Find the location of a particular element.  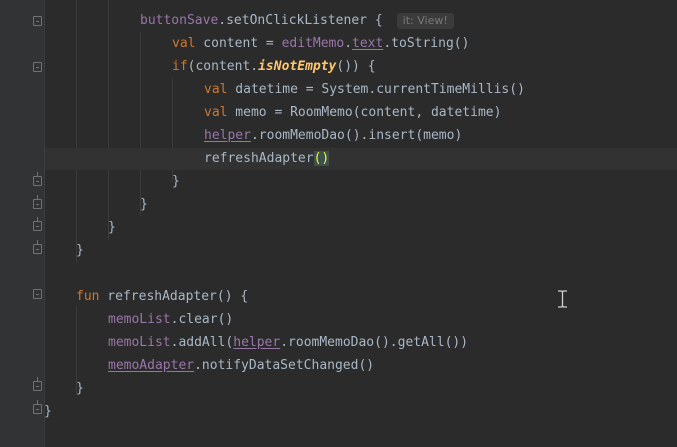

code-text: refreshAdapter() { is located at coordinates (174, 296).